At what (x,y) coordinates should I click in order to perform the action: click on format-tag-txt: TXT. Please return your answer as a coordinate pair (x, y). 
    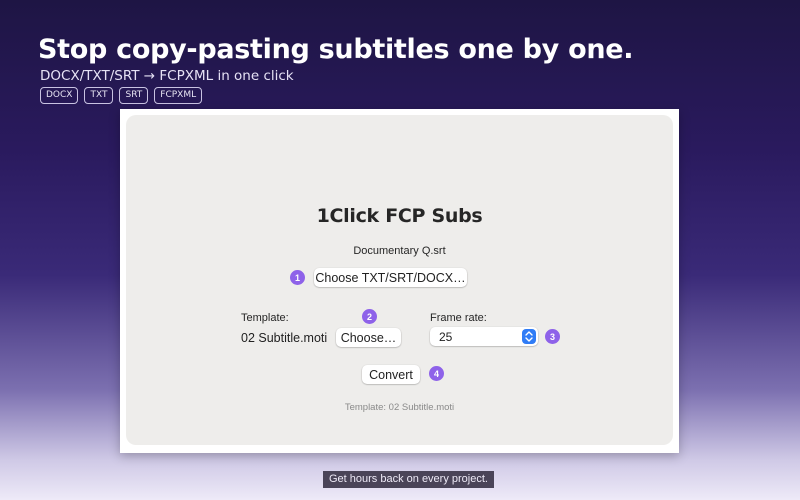
    Looking at the image, I should click on (99, 95).